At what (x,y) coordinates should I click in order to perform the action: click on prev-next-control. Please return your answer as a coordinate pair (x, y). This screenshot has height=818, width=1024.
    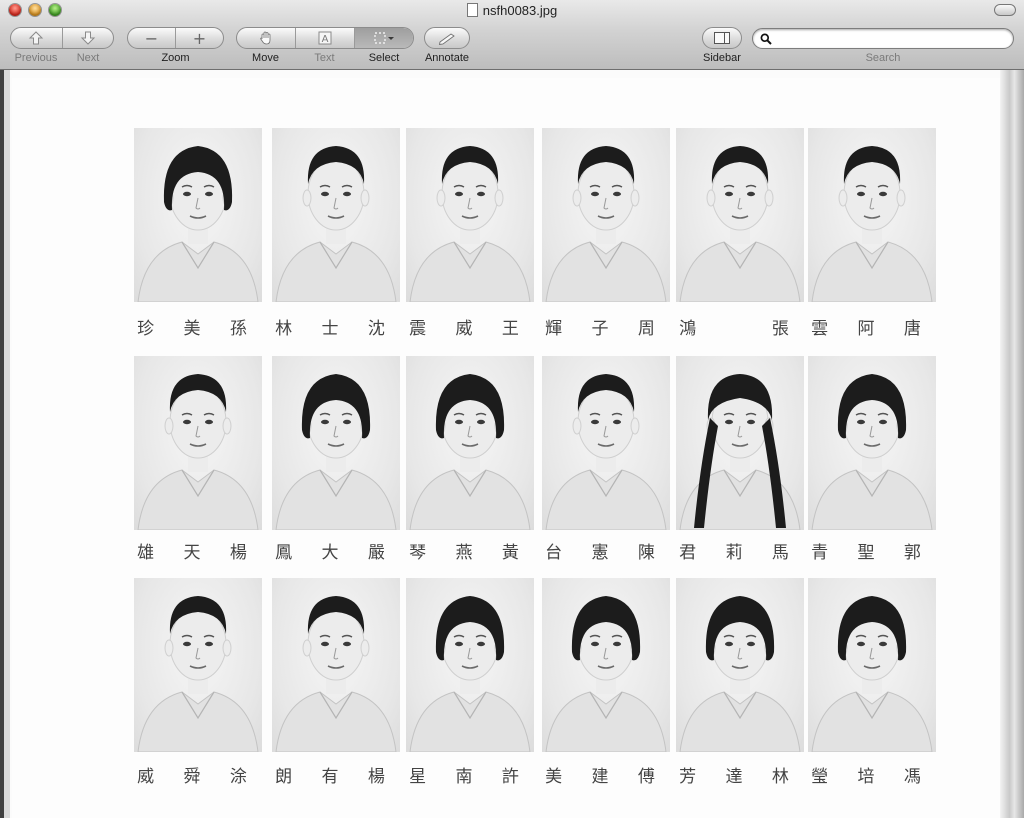
    Looking at the image, I should click on (62, 38).